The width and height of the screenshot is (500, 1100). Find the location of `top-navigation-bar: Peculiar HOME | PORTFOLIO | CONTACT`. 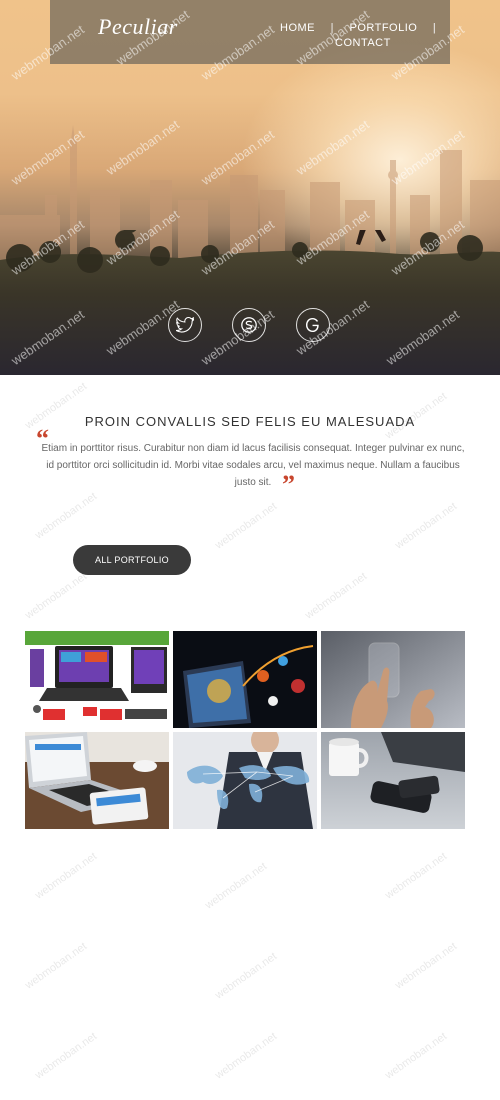

top-navigation-bar: Peculiar HOME | PORTFOLIO | CONTACT is located at coordinates (250, 32).